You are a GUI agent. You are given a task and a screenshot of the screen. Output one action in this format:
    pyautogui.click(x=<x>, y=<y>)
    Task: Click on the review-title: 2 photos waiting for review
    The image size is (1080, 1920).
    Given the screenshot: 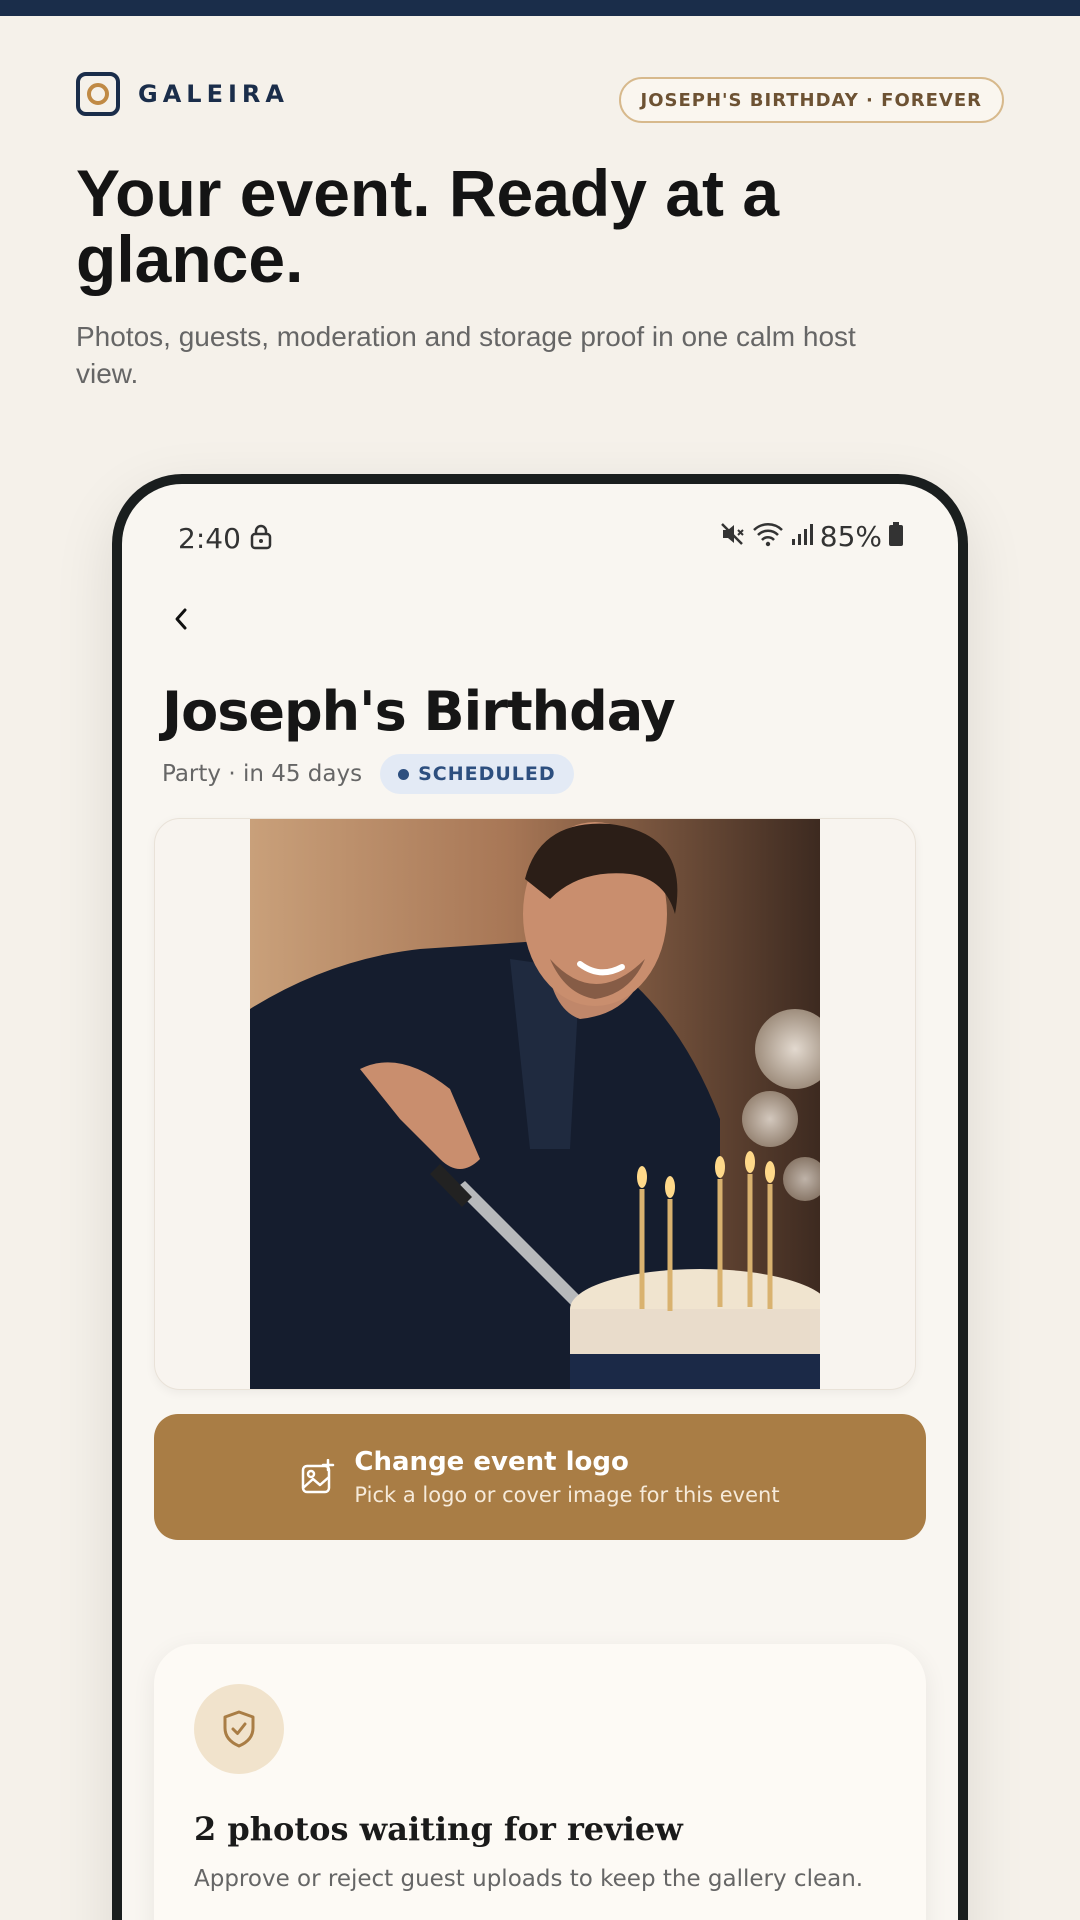 What is the action you would take?
    pyautogui.click(x=438, y=1829)
    